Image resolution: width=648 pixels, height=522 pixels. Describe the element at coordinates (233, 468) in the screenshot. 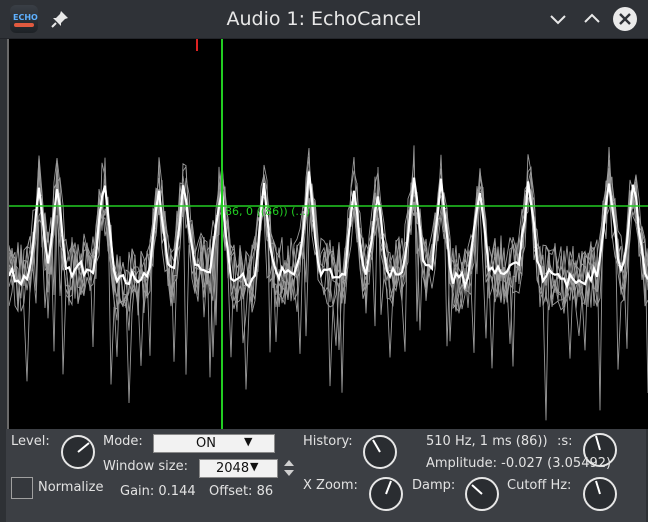

I see `window-size-value: 2048` at that location.